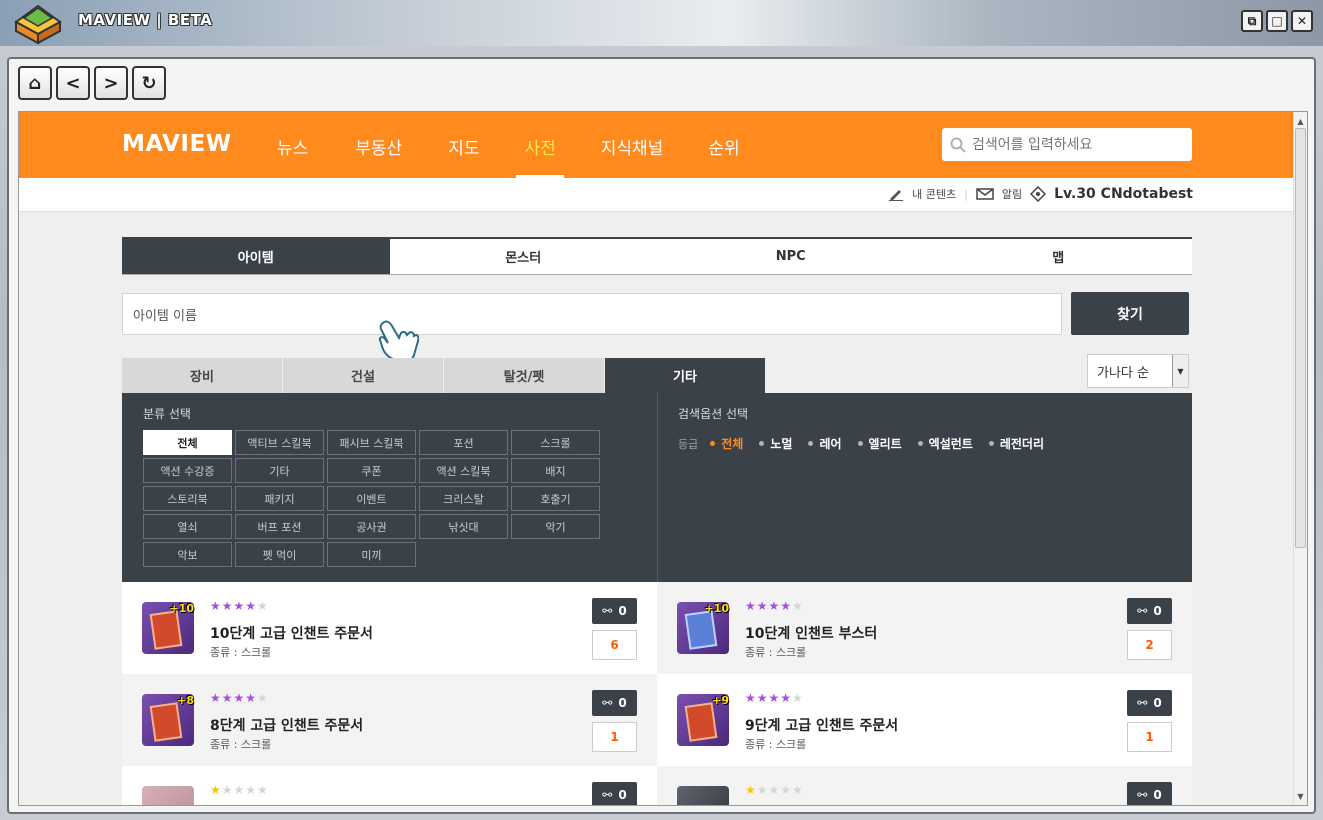  I want to click on option-title: 검색옵션 선택, so click(713, 414).